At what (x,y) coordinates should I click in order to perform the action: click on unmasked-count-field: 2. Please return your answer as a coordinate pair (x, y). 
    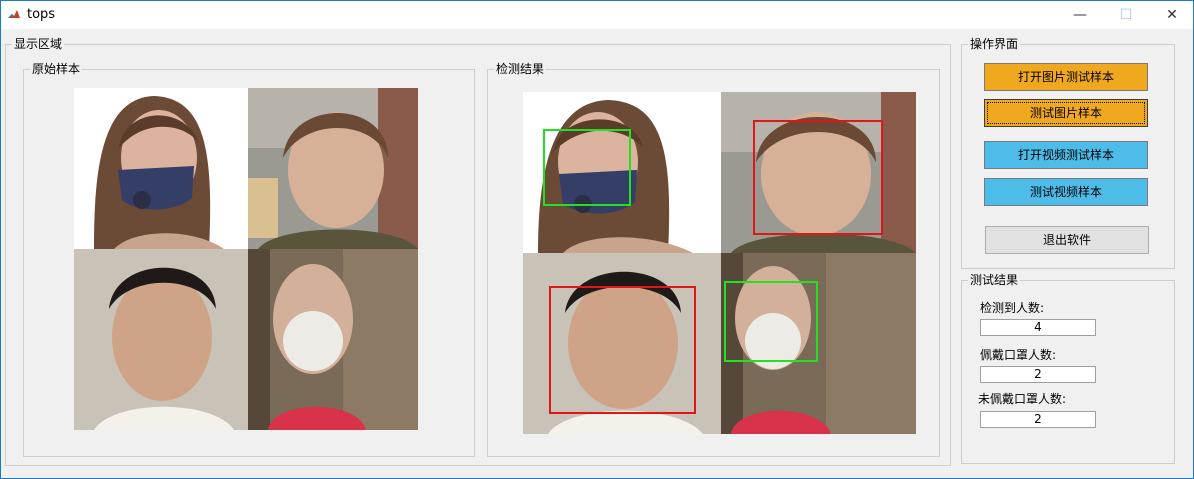
    Looking at the image, I should click on (1038, 419).